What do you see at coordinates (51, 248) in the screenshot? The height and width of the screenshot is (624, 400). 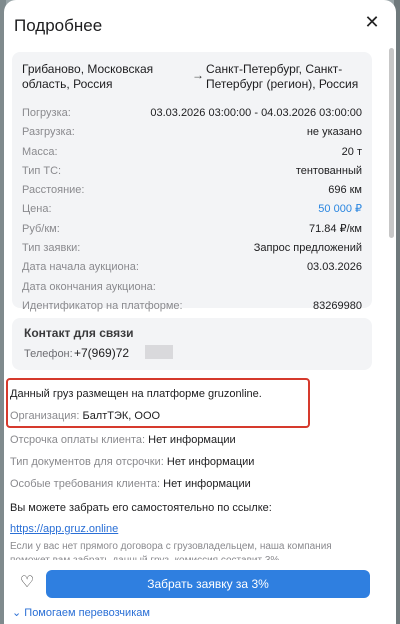 I see `detail-label: Тип заявки:` at bounding box center [51, 248].